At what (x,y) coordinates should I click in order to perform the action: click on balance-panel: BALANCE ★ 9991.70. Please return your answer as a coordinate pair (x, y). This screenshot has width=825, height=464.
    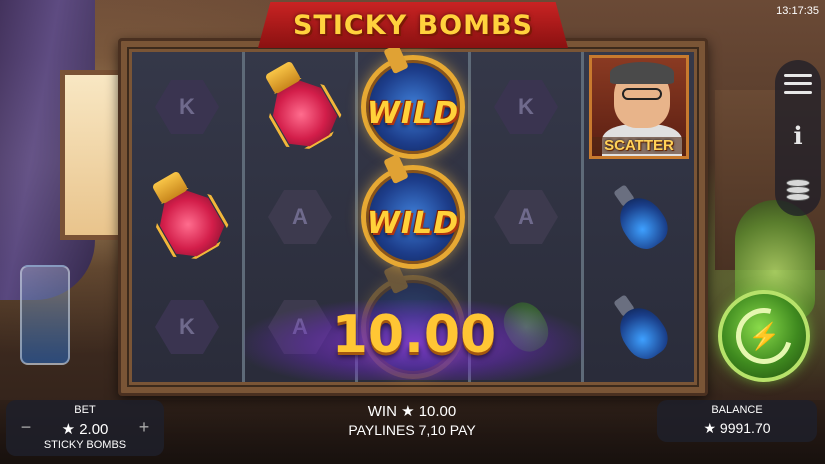
    Looking at the image, I should click on (737, 421).